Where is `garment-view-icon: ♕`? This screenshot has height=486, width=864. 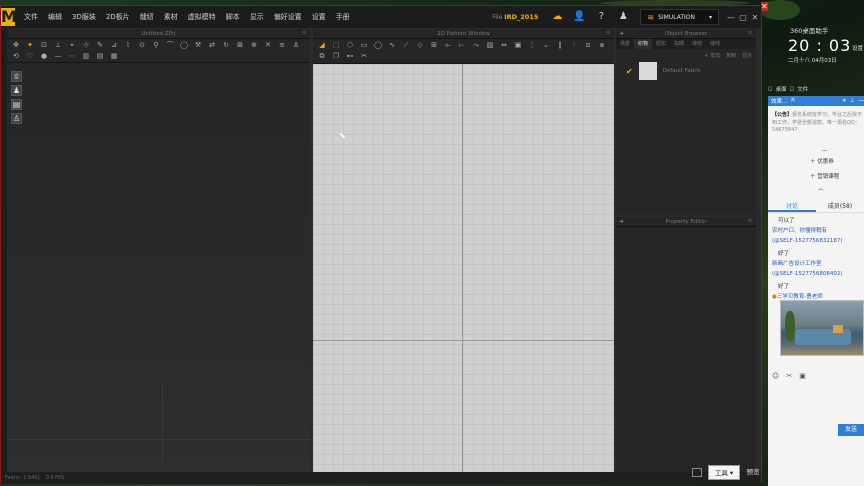
garment-view-icon: ♕ is located at coordinates (16, 76).